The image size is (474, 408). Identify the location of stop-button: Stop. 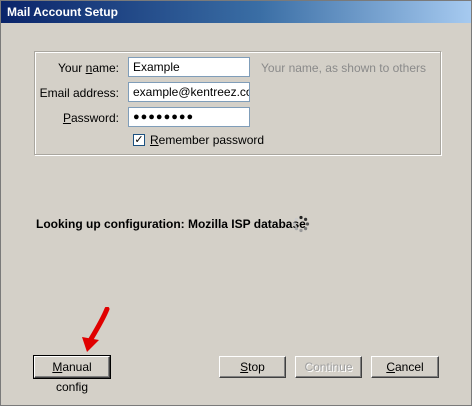
(252, 367).